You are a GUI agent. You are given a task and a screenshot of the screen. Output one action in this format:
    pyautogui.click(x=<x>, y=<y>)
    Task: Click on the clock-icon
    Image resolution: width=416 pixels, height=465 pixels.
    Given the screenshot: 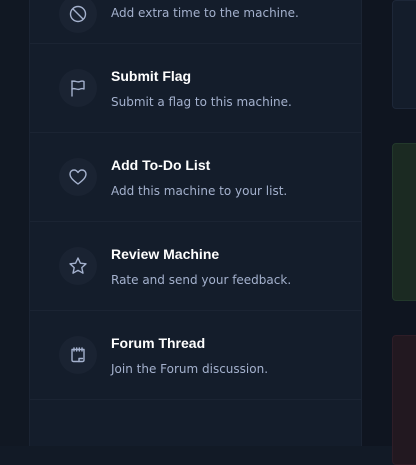 What is the action you would take?
    pyautogui.click(x=78, y=16)
    